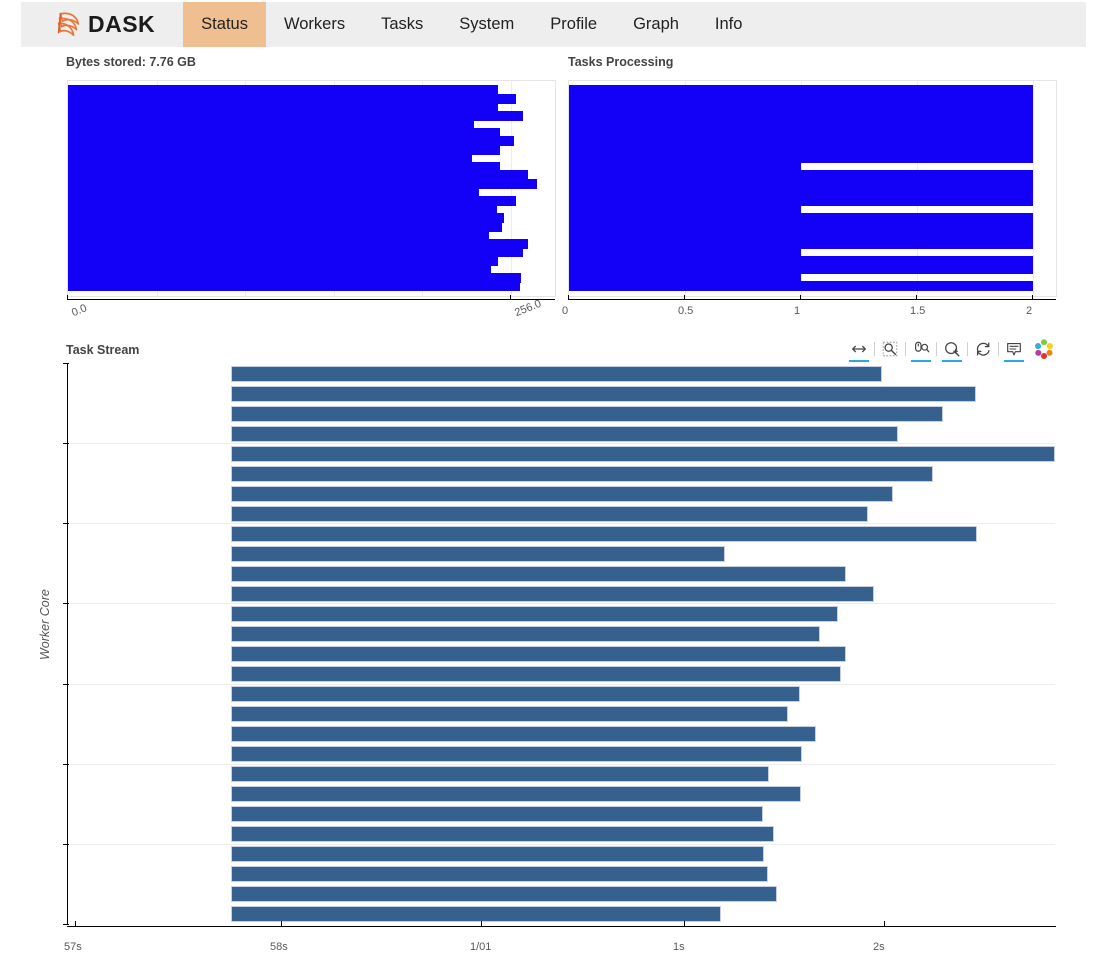 Image resolution: width=1107 pixels, height=961 pixels. What do you see at coordinates (983, 349) in the screenshot?
I see `reset-icon` at bounding box center [983, 349].